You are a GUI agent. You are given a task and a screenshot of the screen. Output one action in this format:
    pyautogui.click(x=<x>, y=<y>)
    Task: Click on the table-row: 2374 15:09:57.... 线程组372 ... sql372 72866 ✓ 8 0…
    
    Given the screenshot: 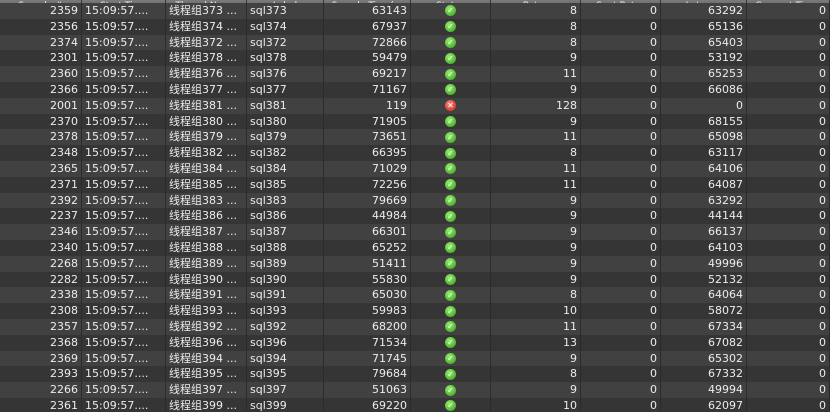 What is the action you would take?
    pyautogui.click(x=415, y=42)
    